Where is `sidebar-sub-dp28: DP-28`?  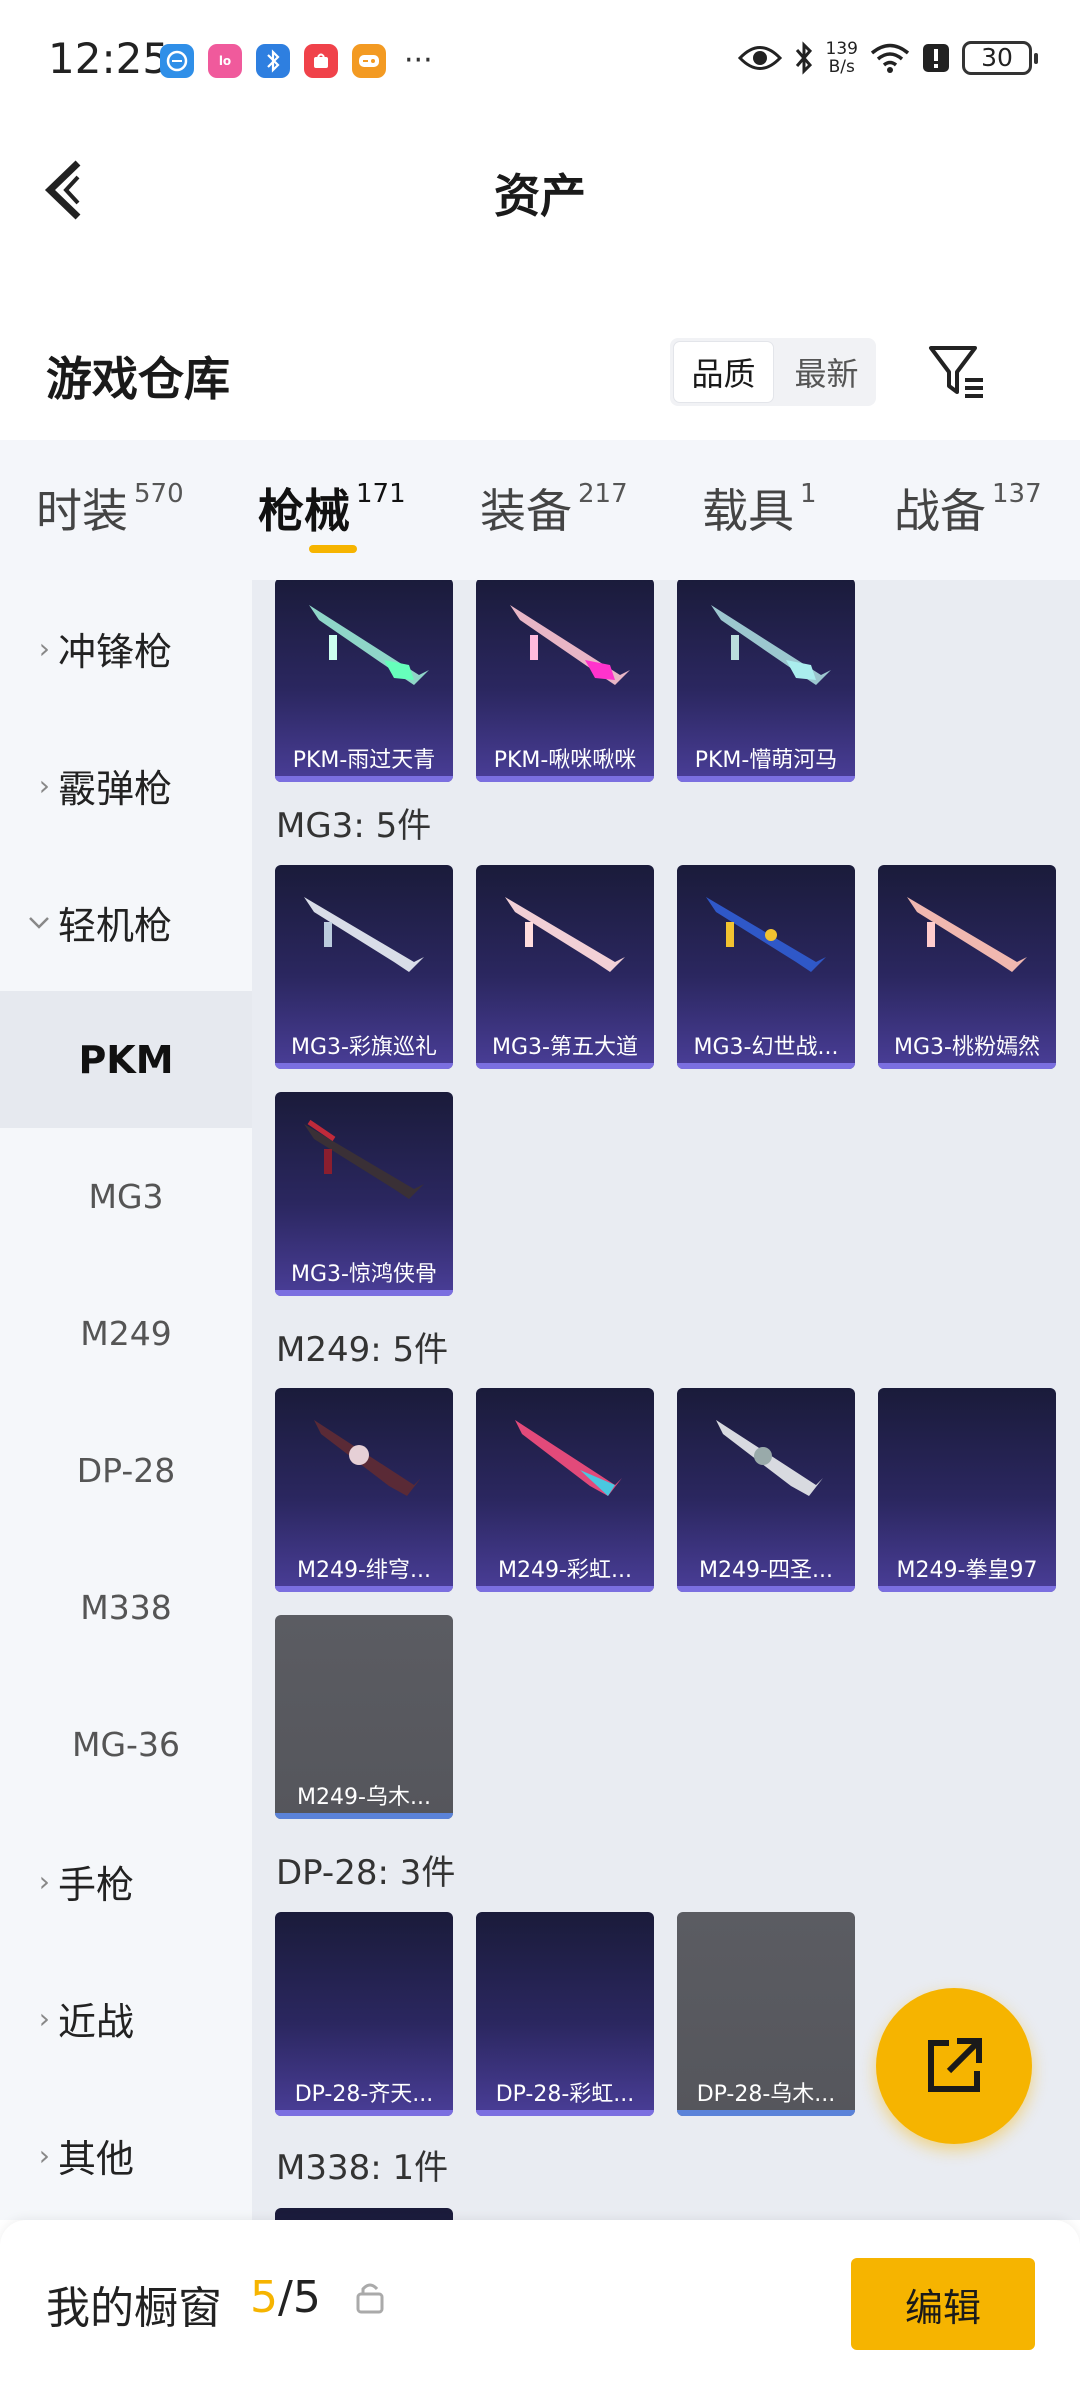
sidebar-sub-dp28: DP-28 is located at coordinates (126, 1470).